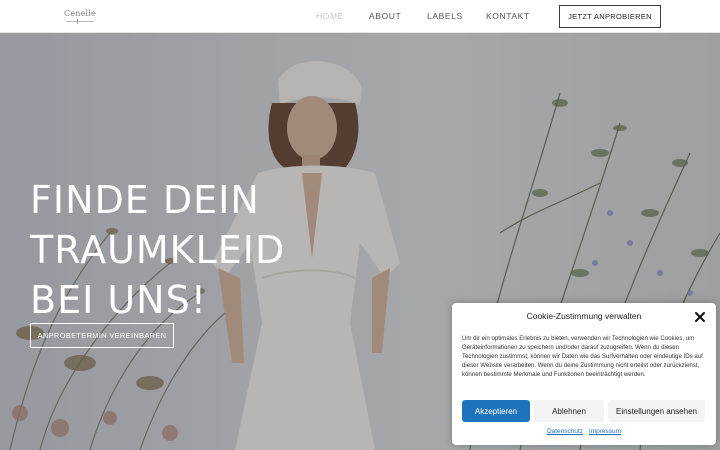 The image size is (720, 450). What do you see at coordinates (118, 300) in the screenshot?
I see `hero-title-line: BEI UNS!` at bounding box center [118, 300].